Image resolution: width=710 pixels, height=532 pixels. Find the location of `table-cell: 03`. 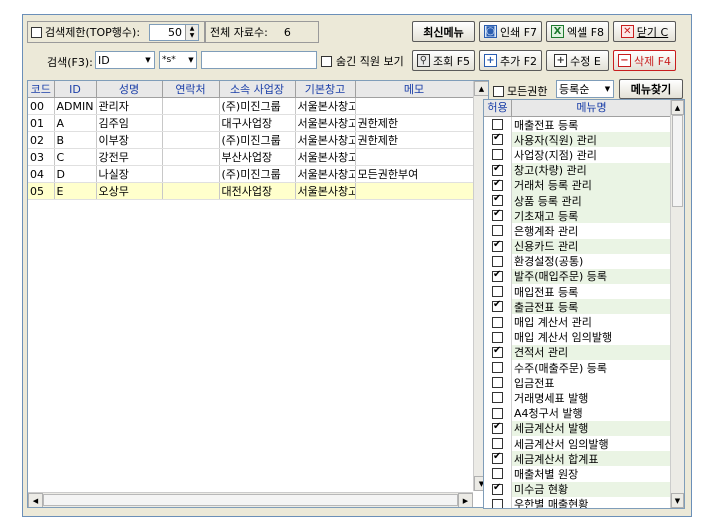

table-cell: 03 is located at coordinates (41, 157).